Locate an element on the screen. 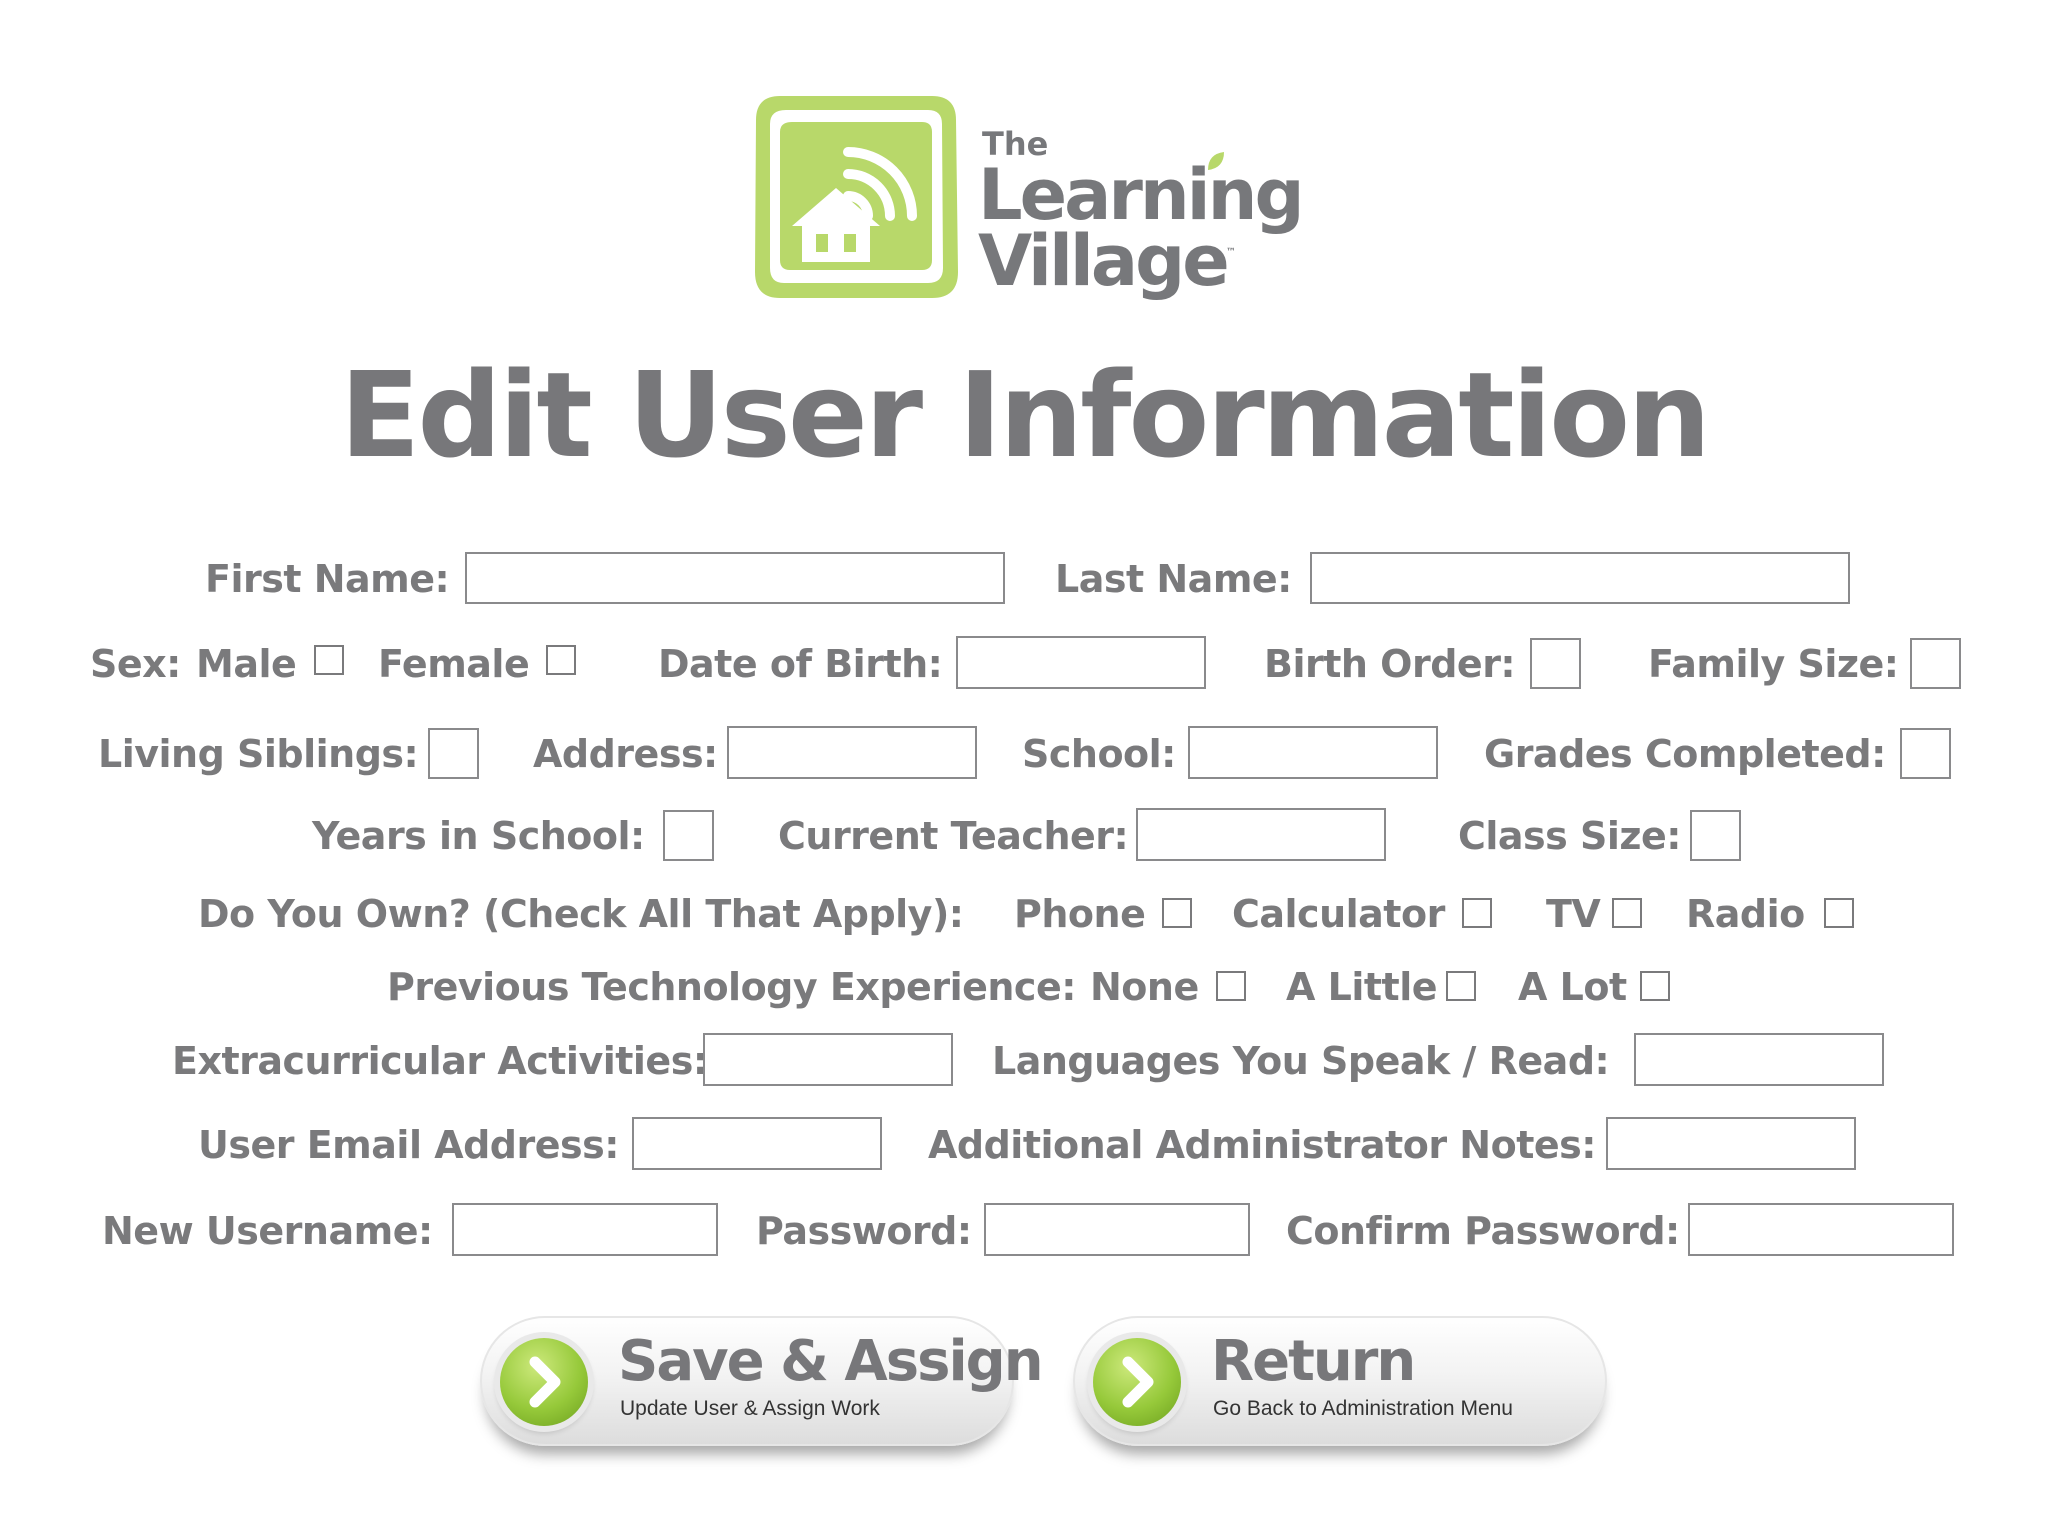 This screenshot has width=2048, height=1536. tech-none-checkbox is located at coordinates (1231, 986).